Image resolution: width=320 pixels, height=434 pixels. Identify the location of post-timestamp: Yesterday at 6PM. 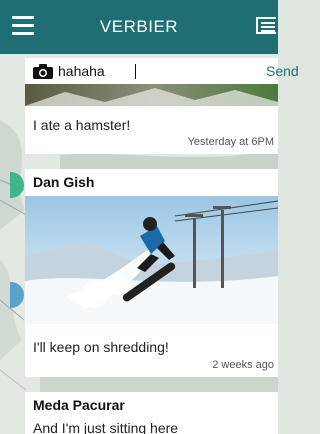
(230, 142).